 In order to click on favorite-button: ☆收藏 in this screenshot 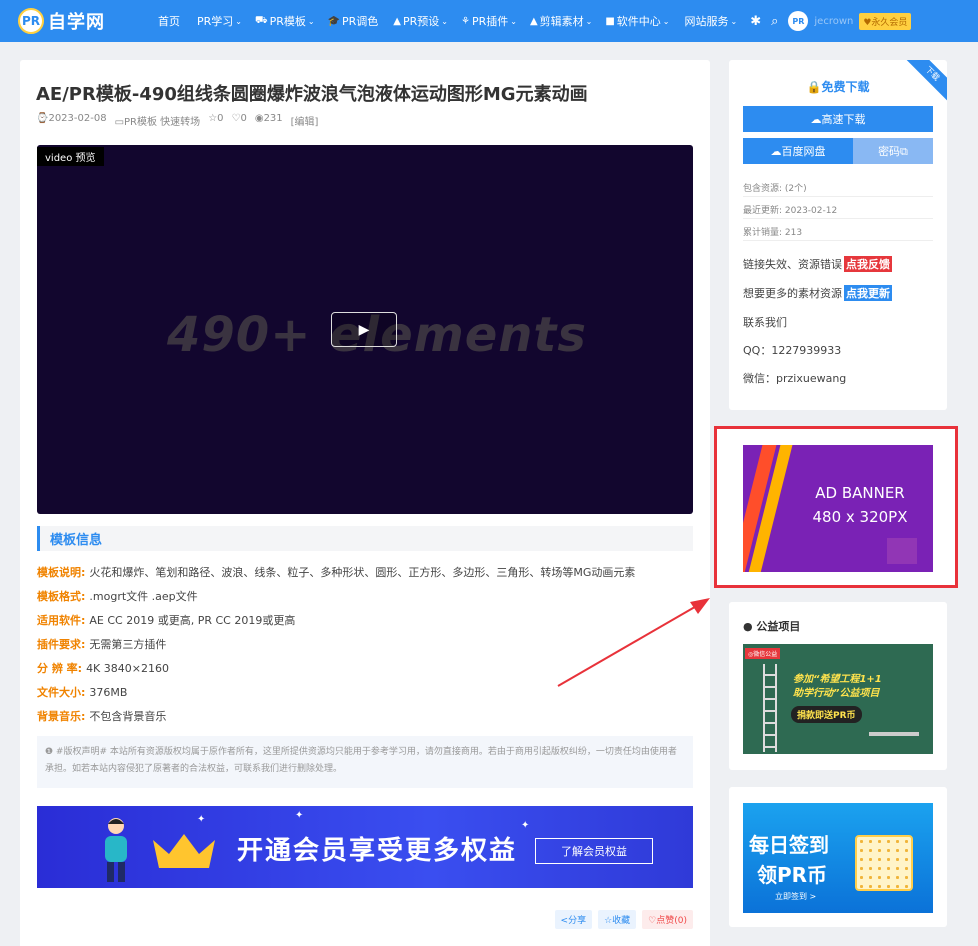, I will do `click(617, 919)`.